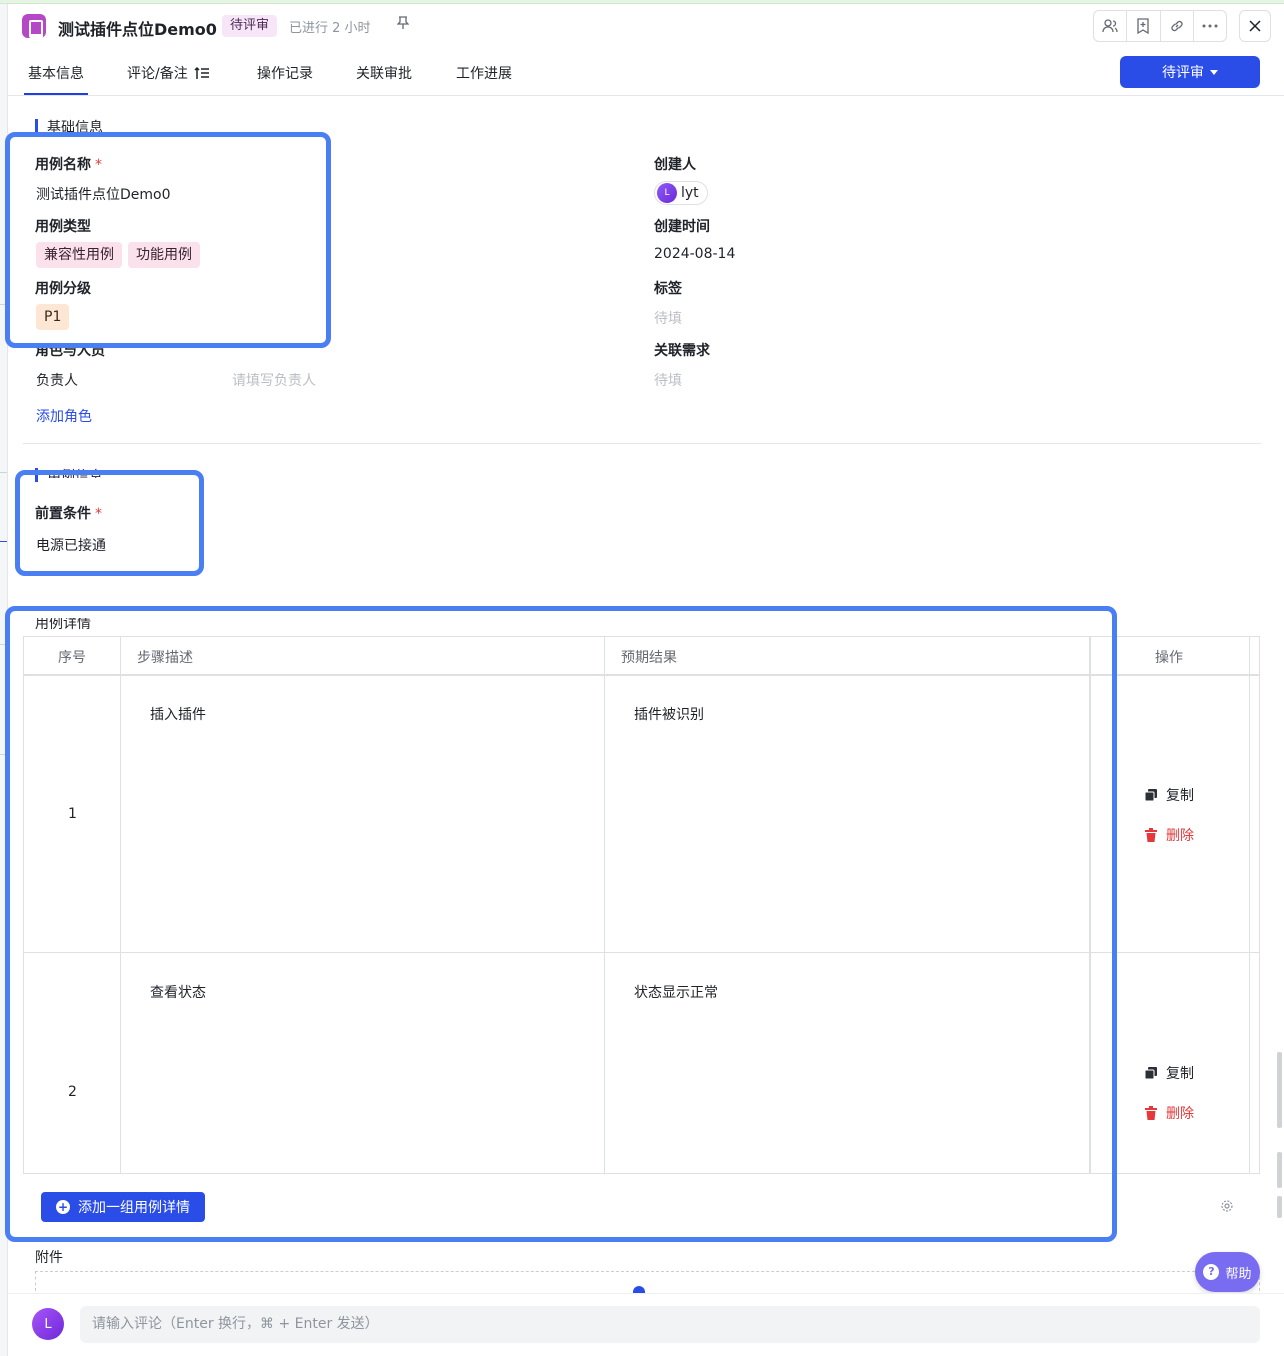 Image resolution: width=1284 pixels, height=1356 pixels. I want to click on created-time-label: 创建时间, so click(682, 227).